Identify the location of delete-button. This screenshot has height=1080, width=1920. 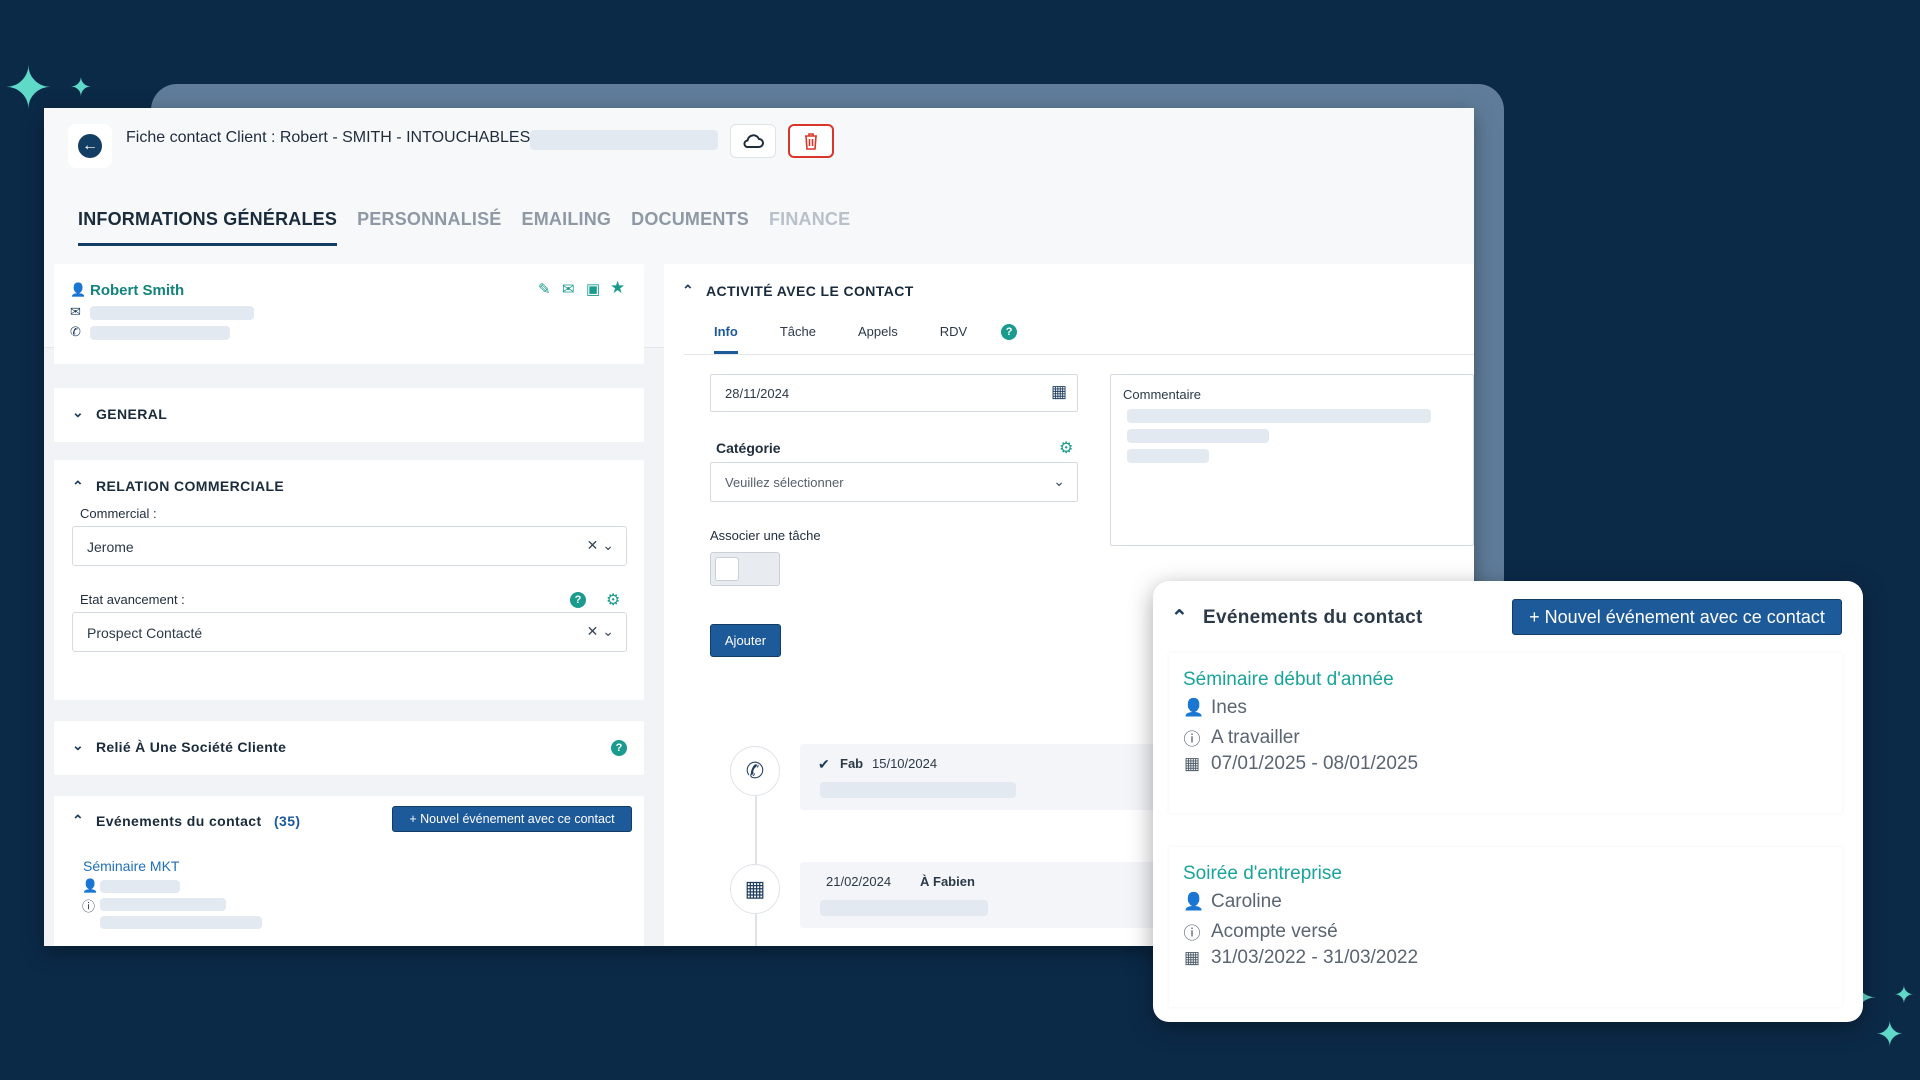
(811, 141).